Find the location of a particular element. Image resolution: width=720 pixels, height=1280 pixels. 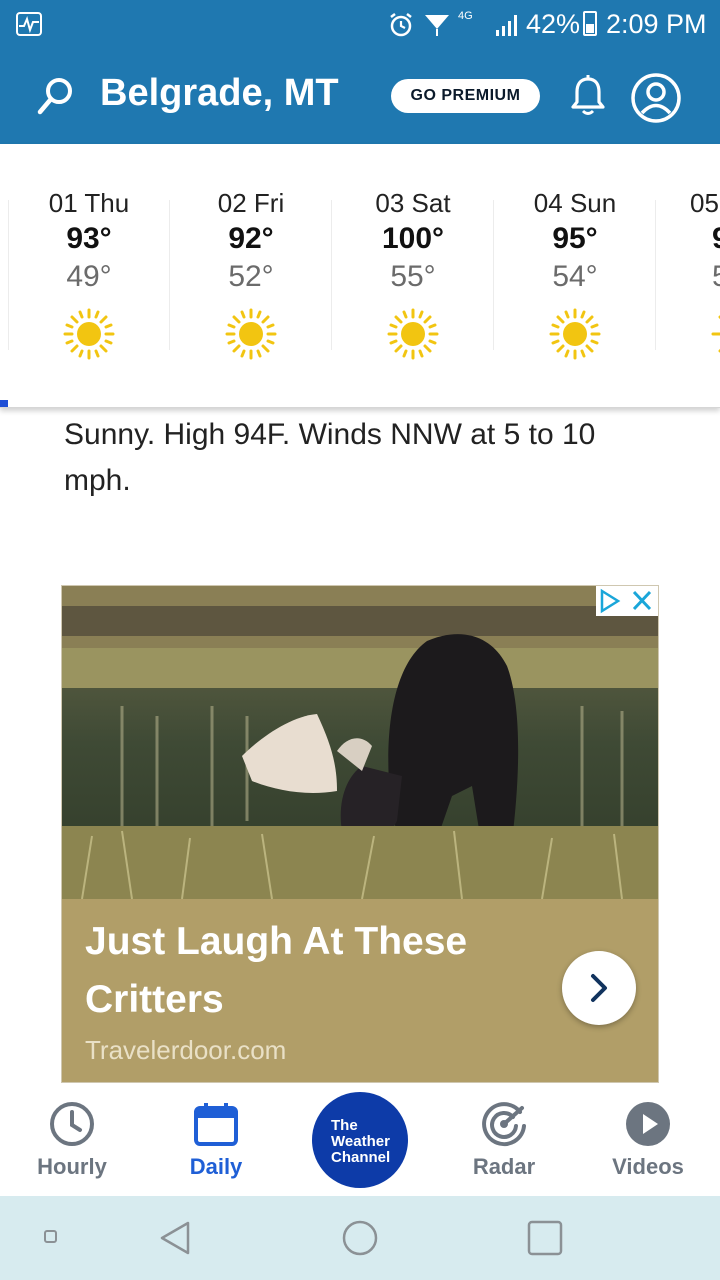

day-column-sun: 04 Sun 95° 54° is located at coordinates (575, 275).